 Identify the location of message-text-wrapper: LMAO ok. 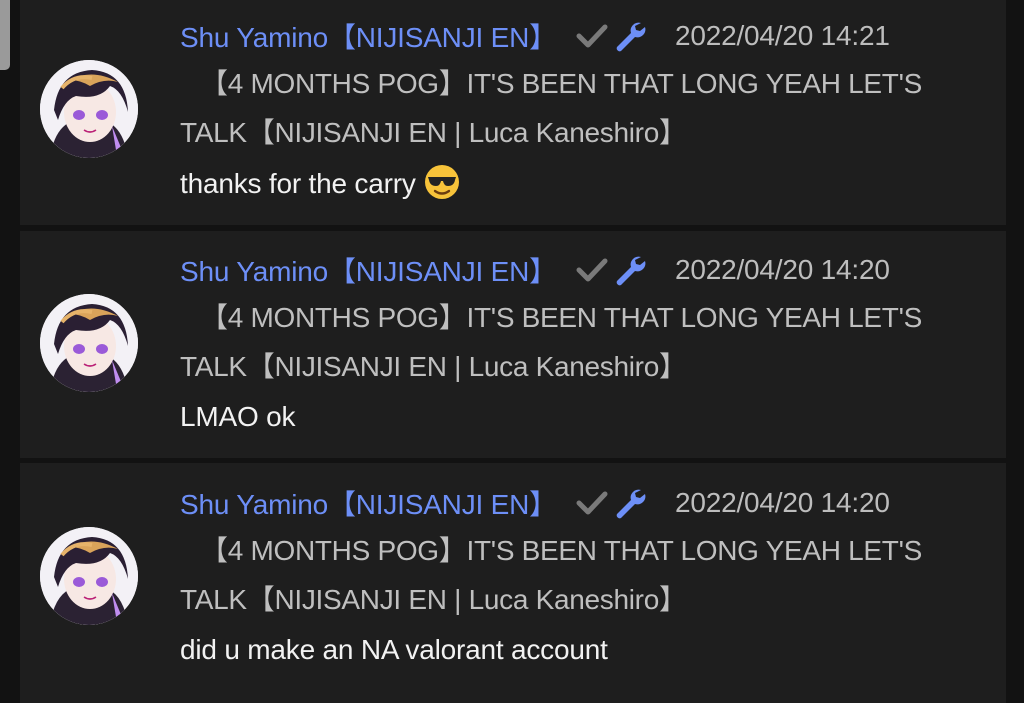
(238, 417).